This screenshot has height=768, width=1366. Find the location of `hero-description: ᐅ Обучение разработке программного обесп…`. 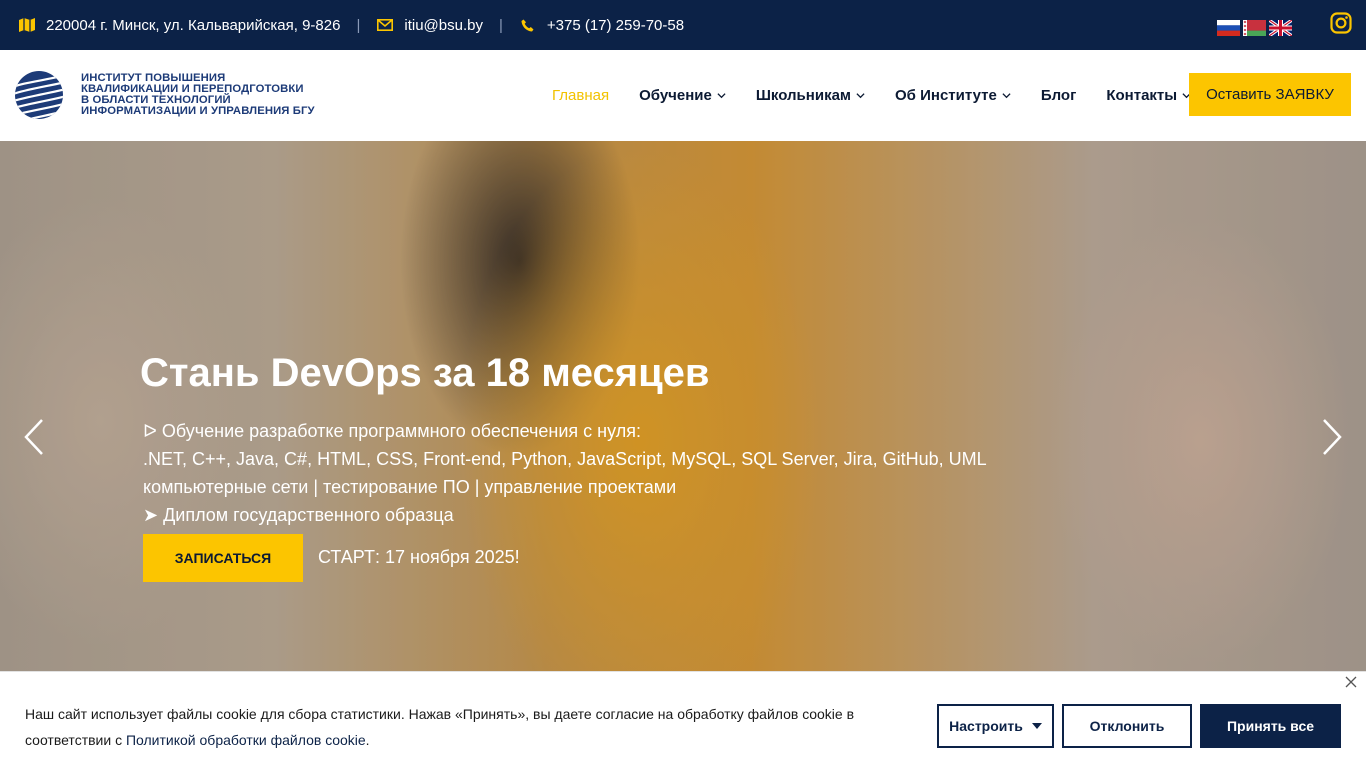

hero-description: ᐅ Обучение разработке программного обесп… is located at coordinates (565, 473).